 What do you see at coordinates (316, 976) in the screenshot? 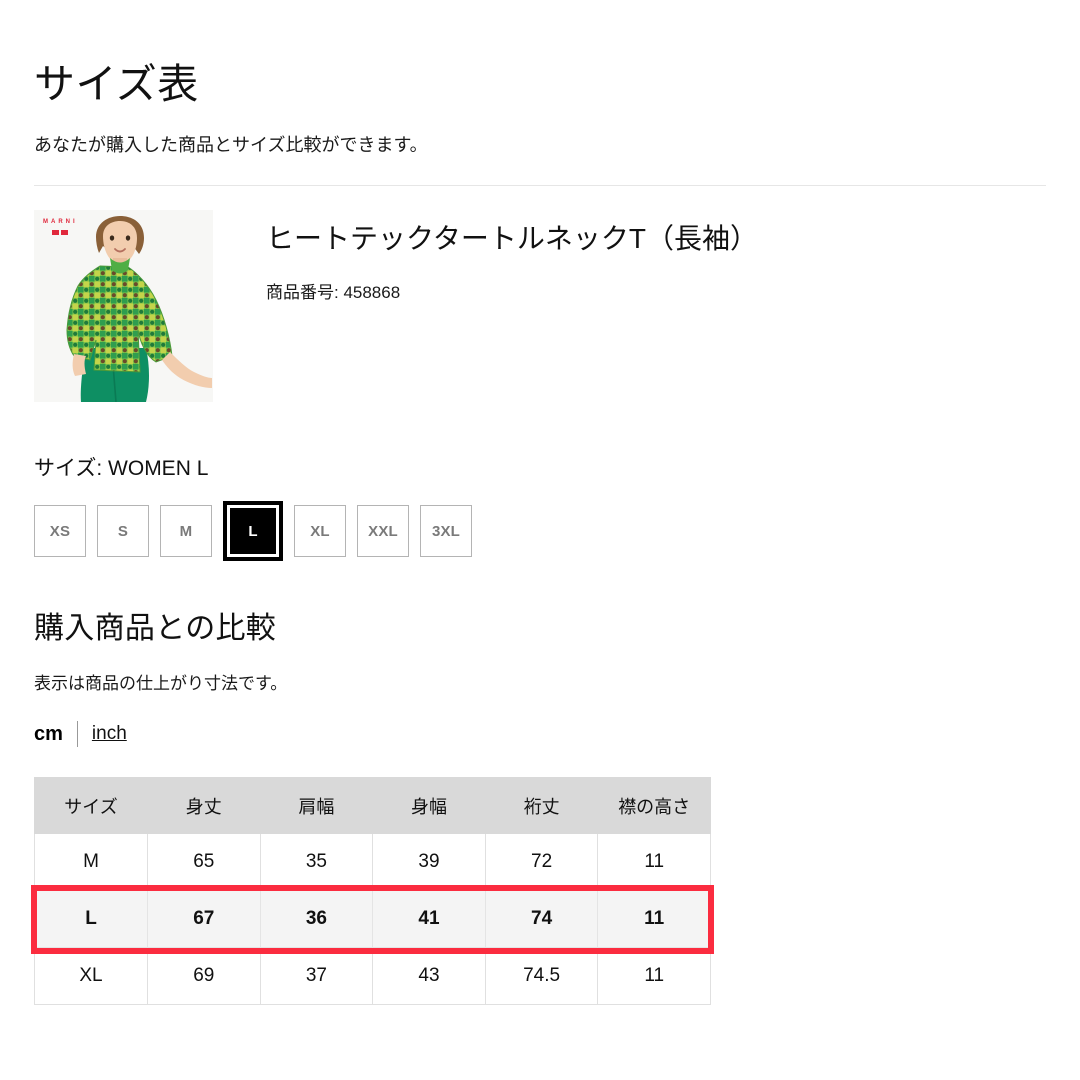
I see `cell-shoulder-width: 37` at bounding box center [316, 976].